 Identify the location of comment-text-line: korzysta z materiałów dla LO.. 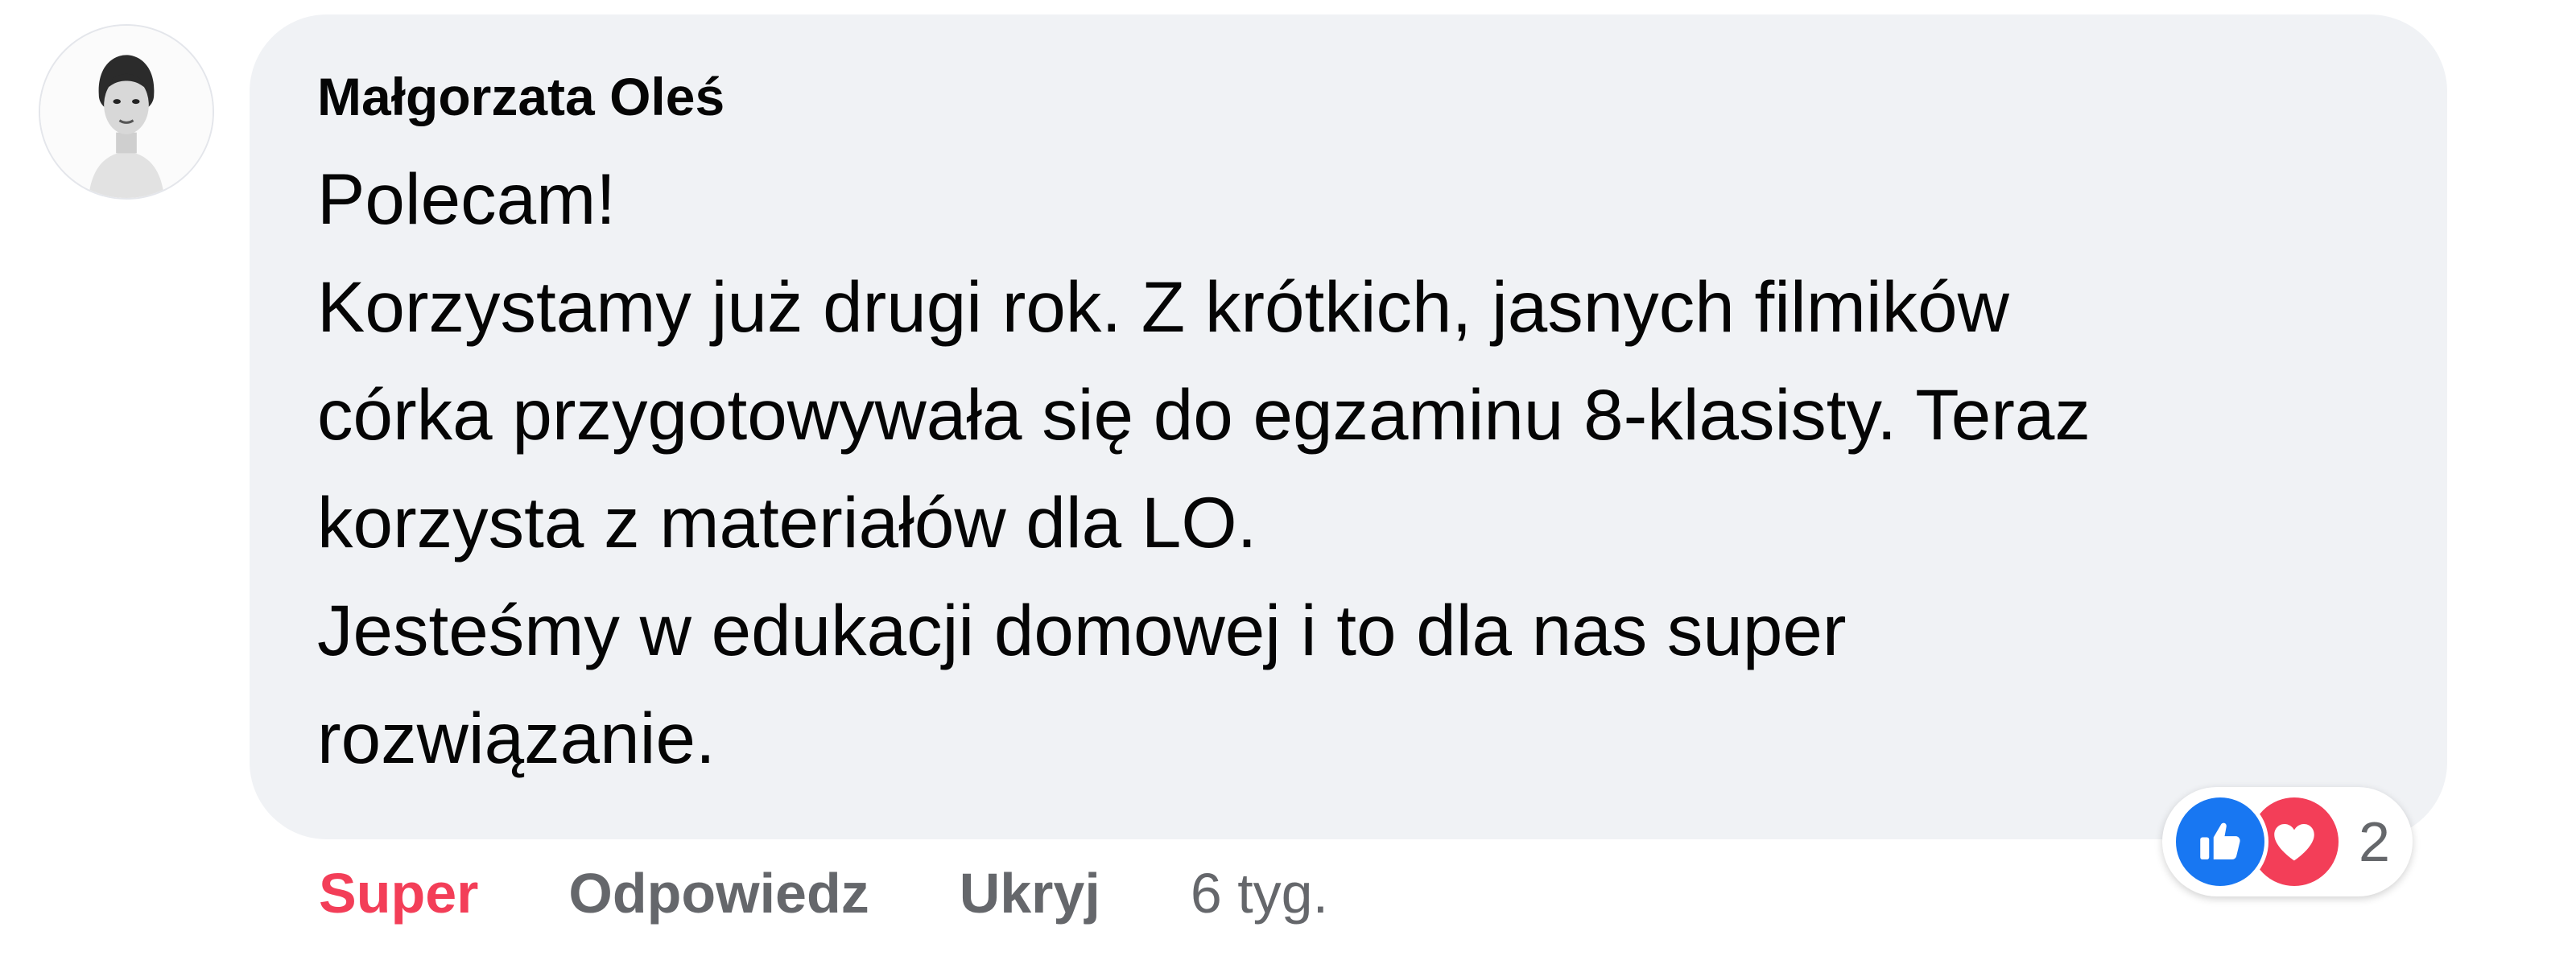
(787, 521).